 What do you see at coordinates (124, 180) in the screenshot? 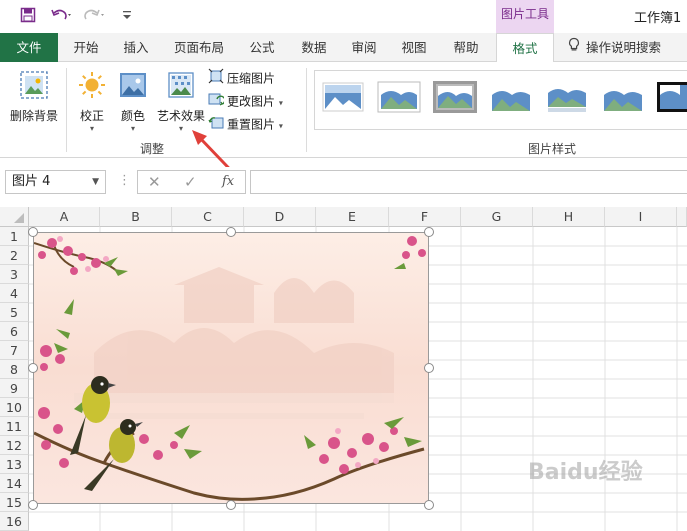
I see `more-options-icon: ⋮` at bounding box center [124, 180].